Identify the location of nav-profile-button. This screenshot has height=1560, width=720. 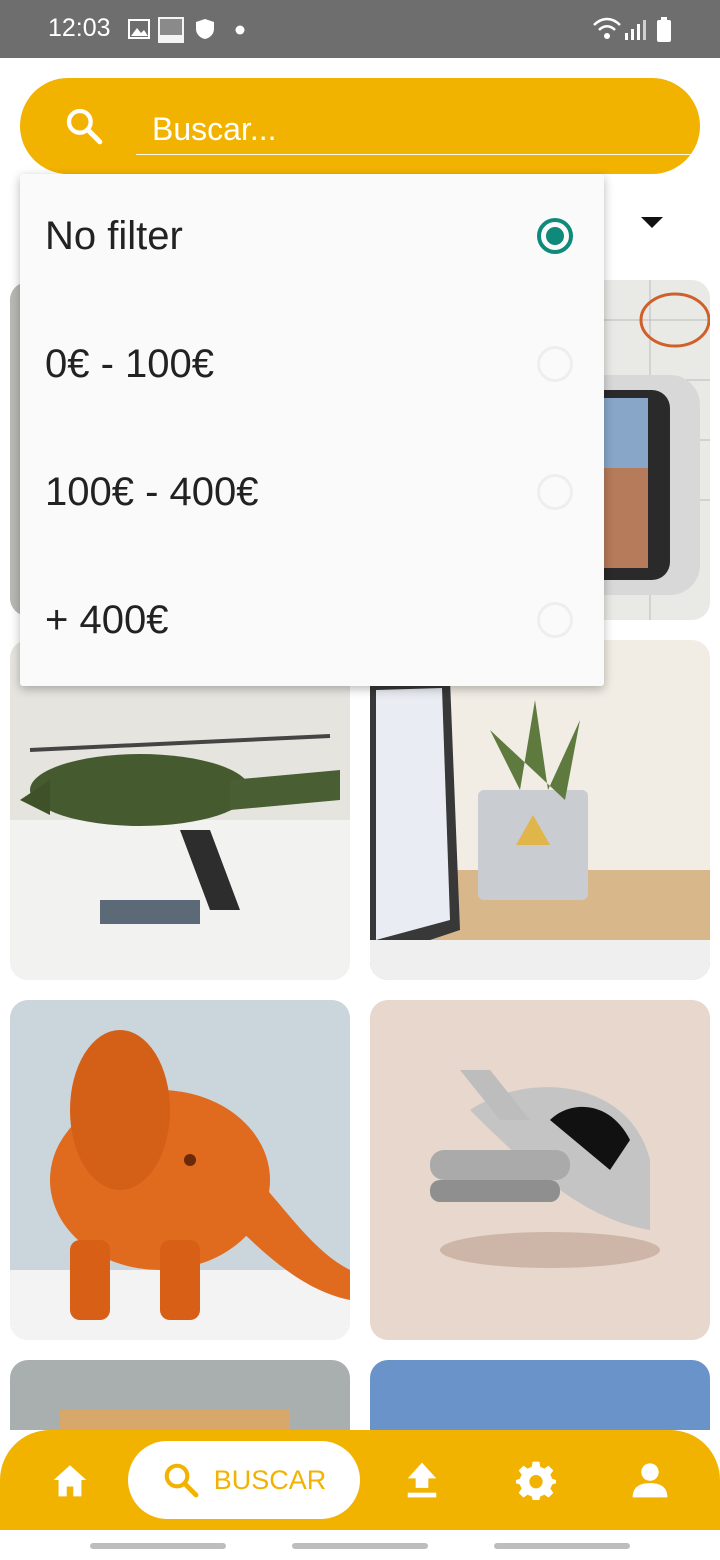
(650, 1480).